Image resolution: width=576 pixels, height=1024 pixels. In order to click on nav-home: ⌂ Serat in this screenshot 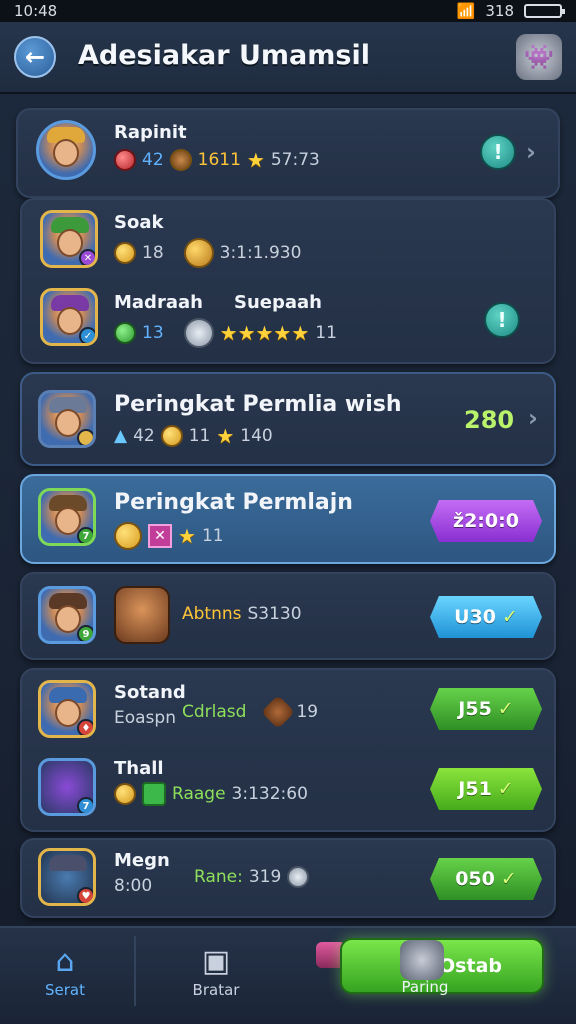, I will do `click(65, 971)`.